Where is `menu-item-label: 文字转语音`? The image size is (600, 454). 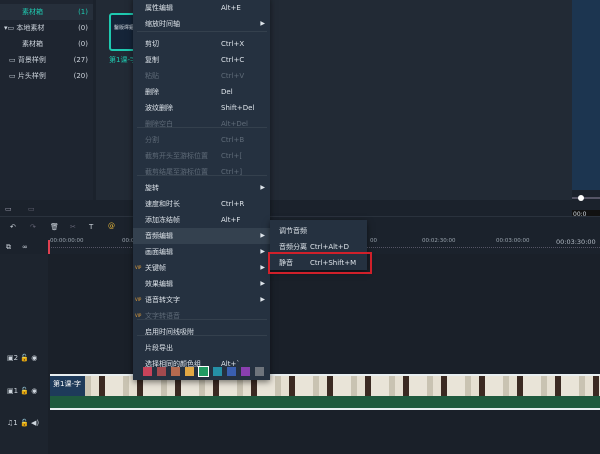 menu-item-label: 文字转语音 is located at coordinates (162, 316).